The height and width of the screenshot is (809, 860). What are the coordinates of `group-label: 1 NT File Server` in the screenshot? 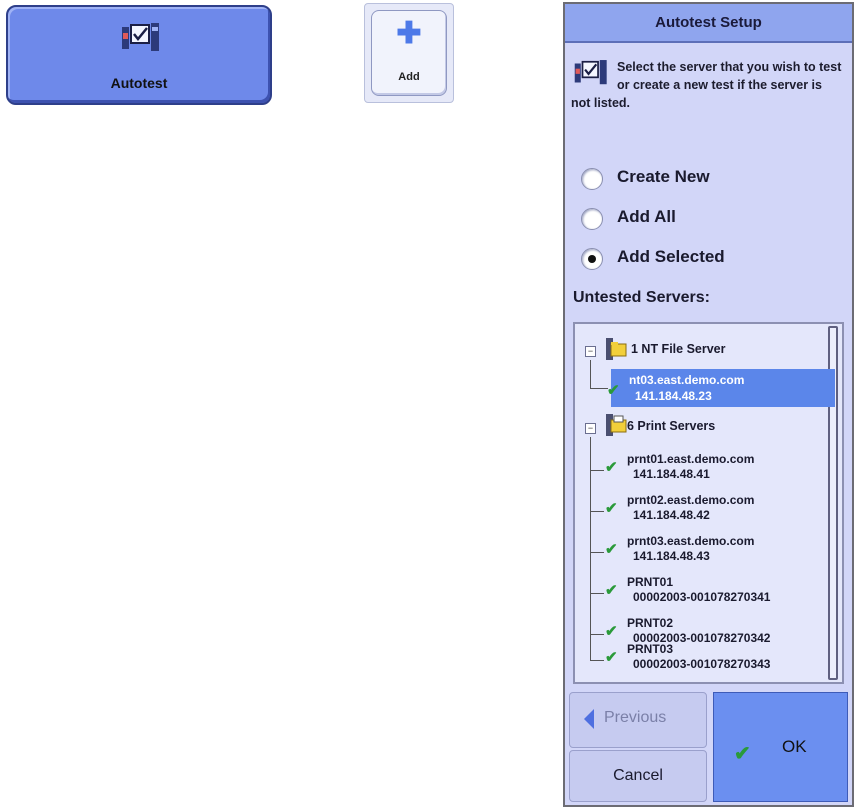 It's located at (678, 349).